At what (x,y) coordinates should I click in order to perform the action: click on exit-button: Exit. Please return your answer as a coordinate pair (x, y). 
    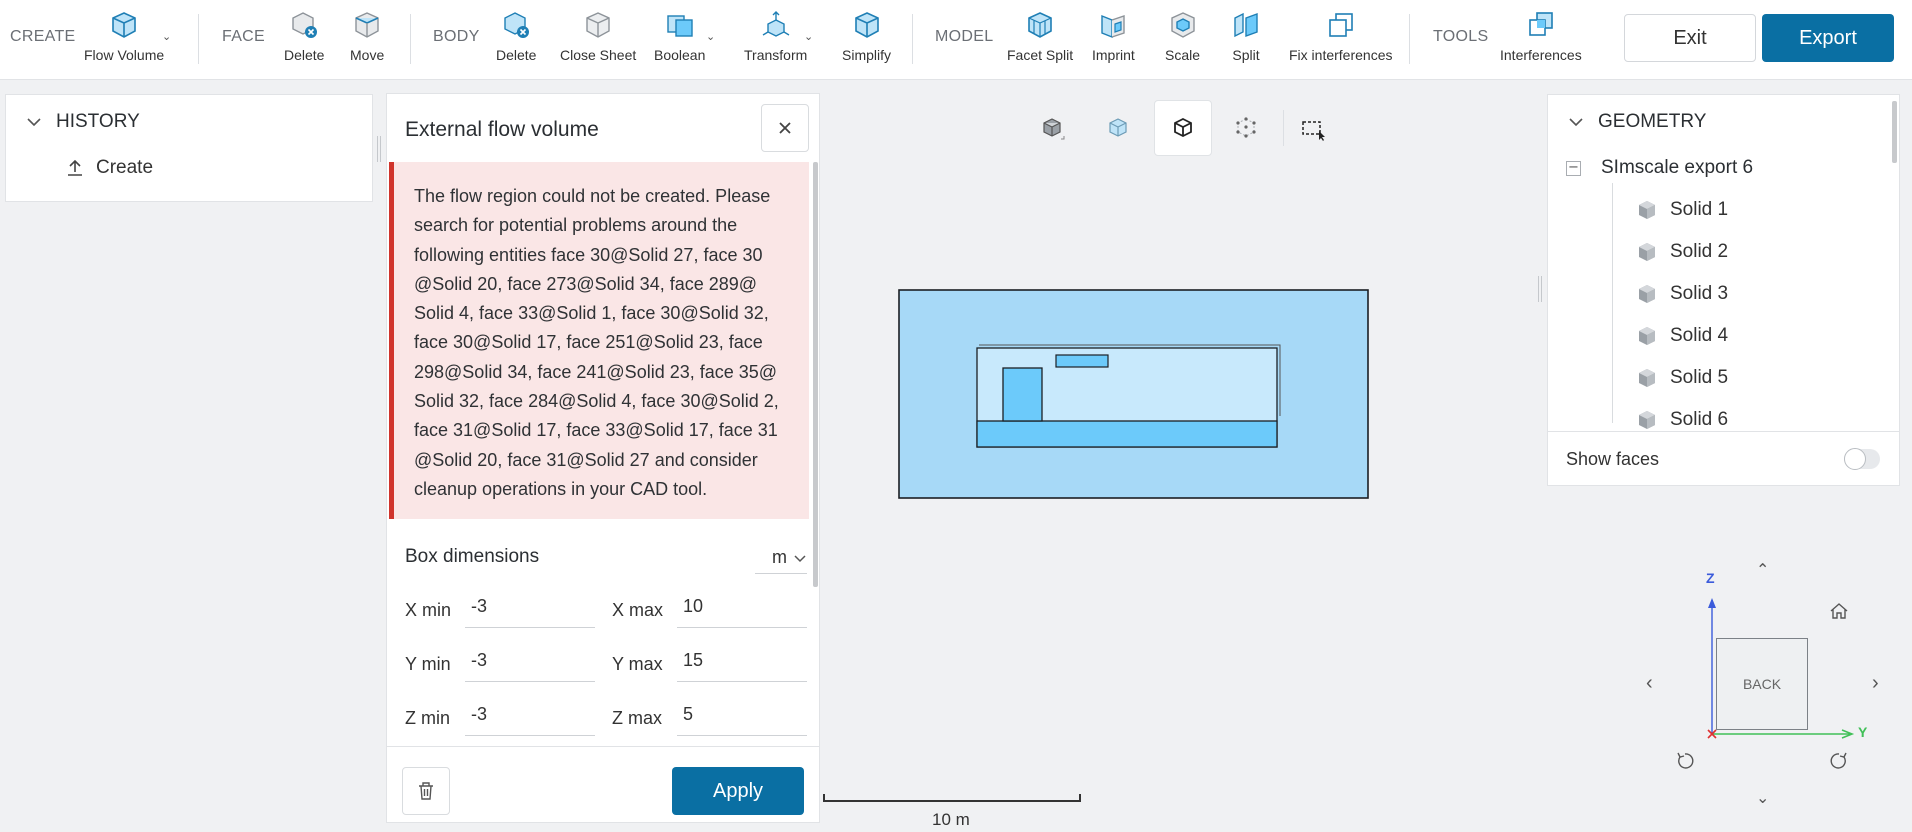
    Looking at the image, I should click on (1690, 38).